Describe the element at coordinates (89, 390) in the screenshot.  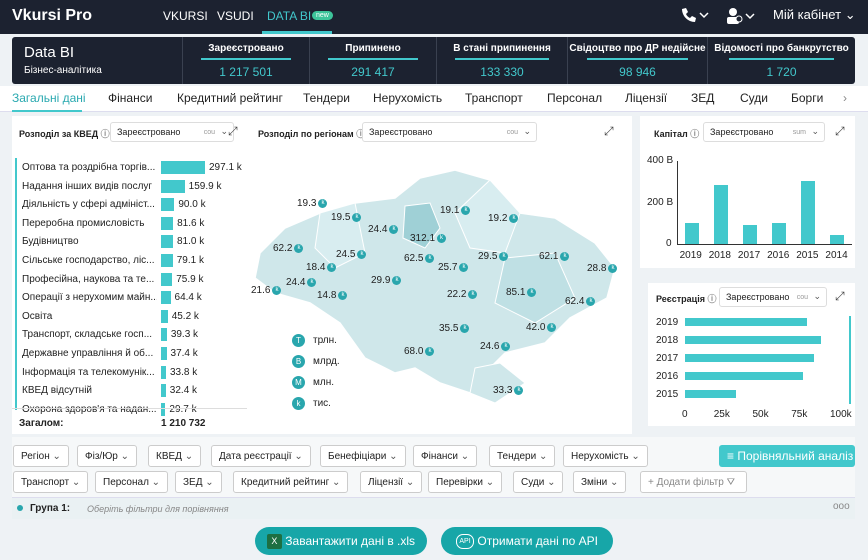
I see `kved-row-label: КВЕД відсутній` at that location.